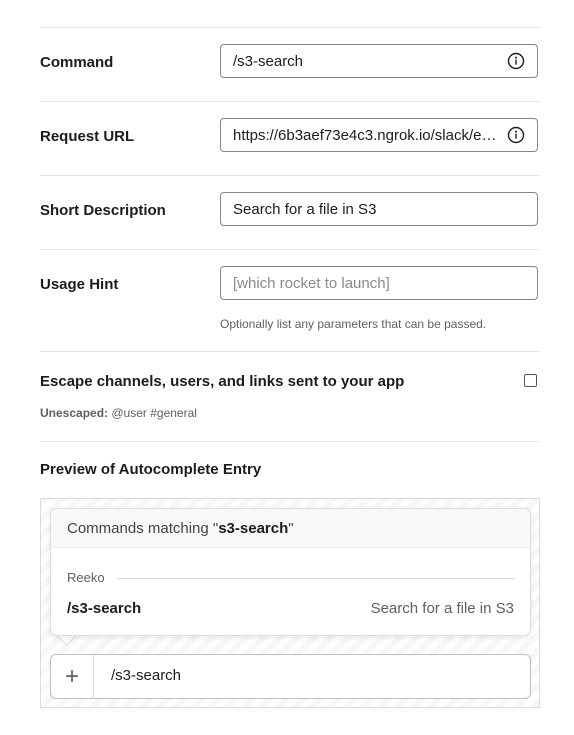 The image size is (574, 735). Describe the element at coordinates (530, 380) in the screenshot. I see `escape-checkbox` at that location.